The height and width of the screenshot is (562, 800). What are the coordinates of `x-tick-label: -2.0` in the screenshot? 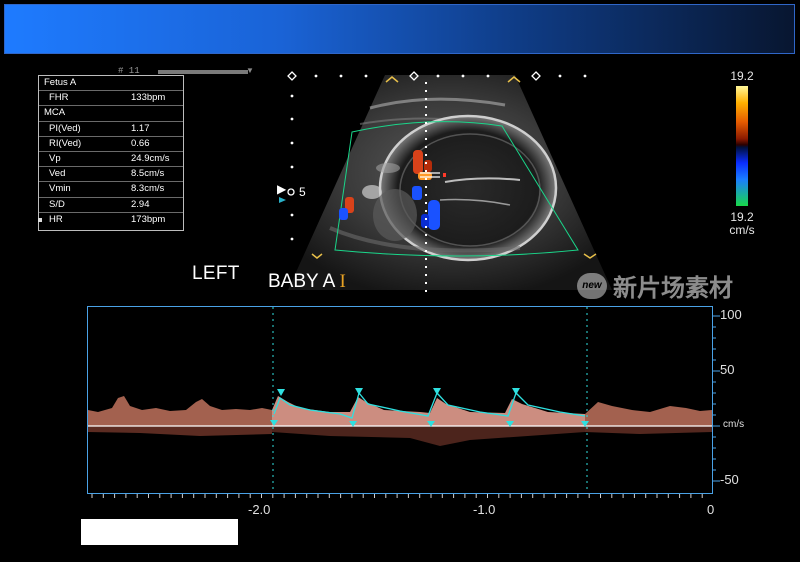 It's located at (259, 509).